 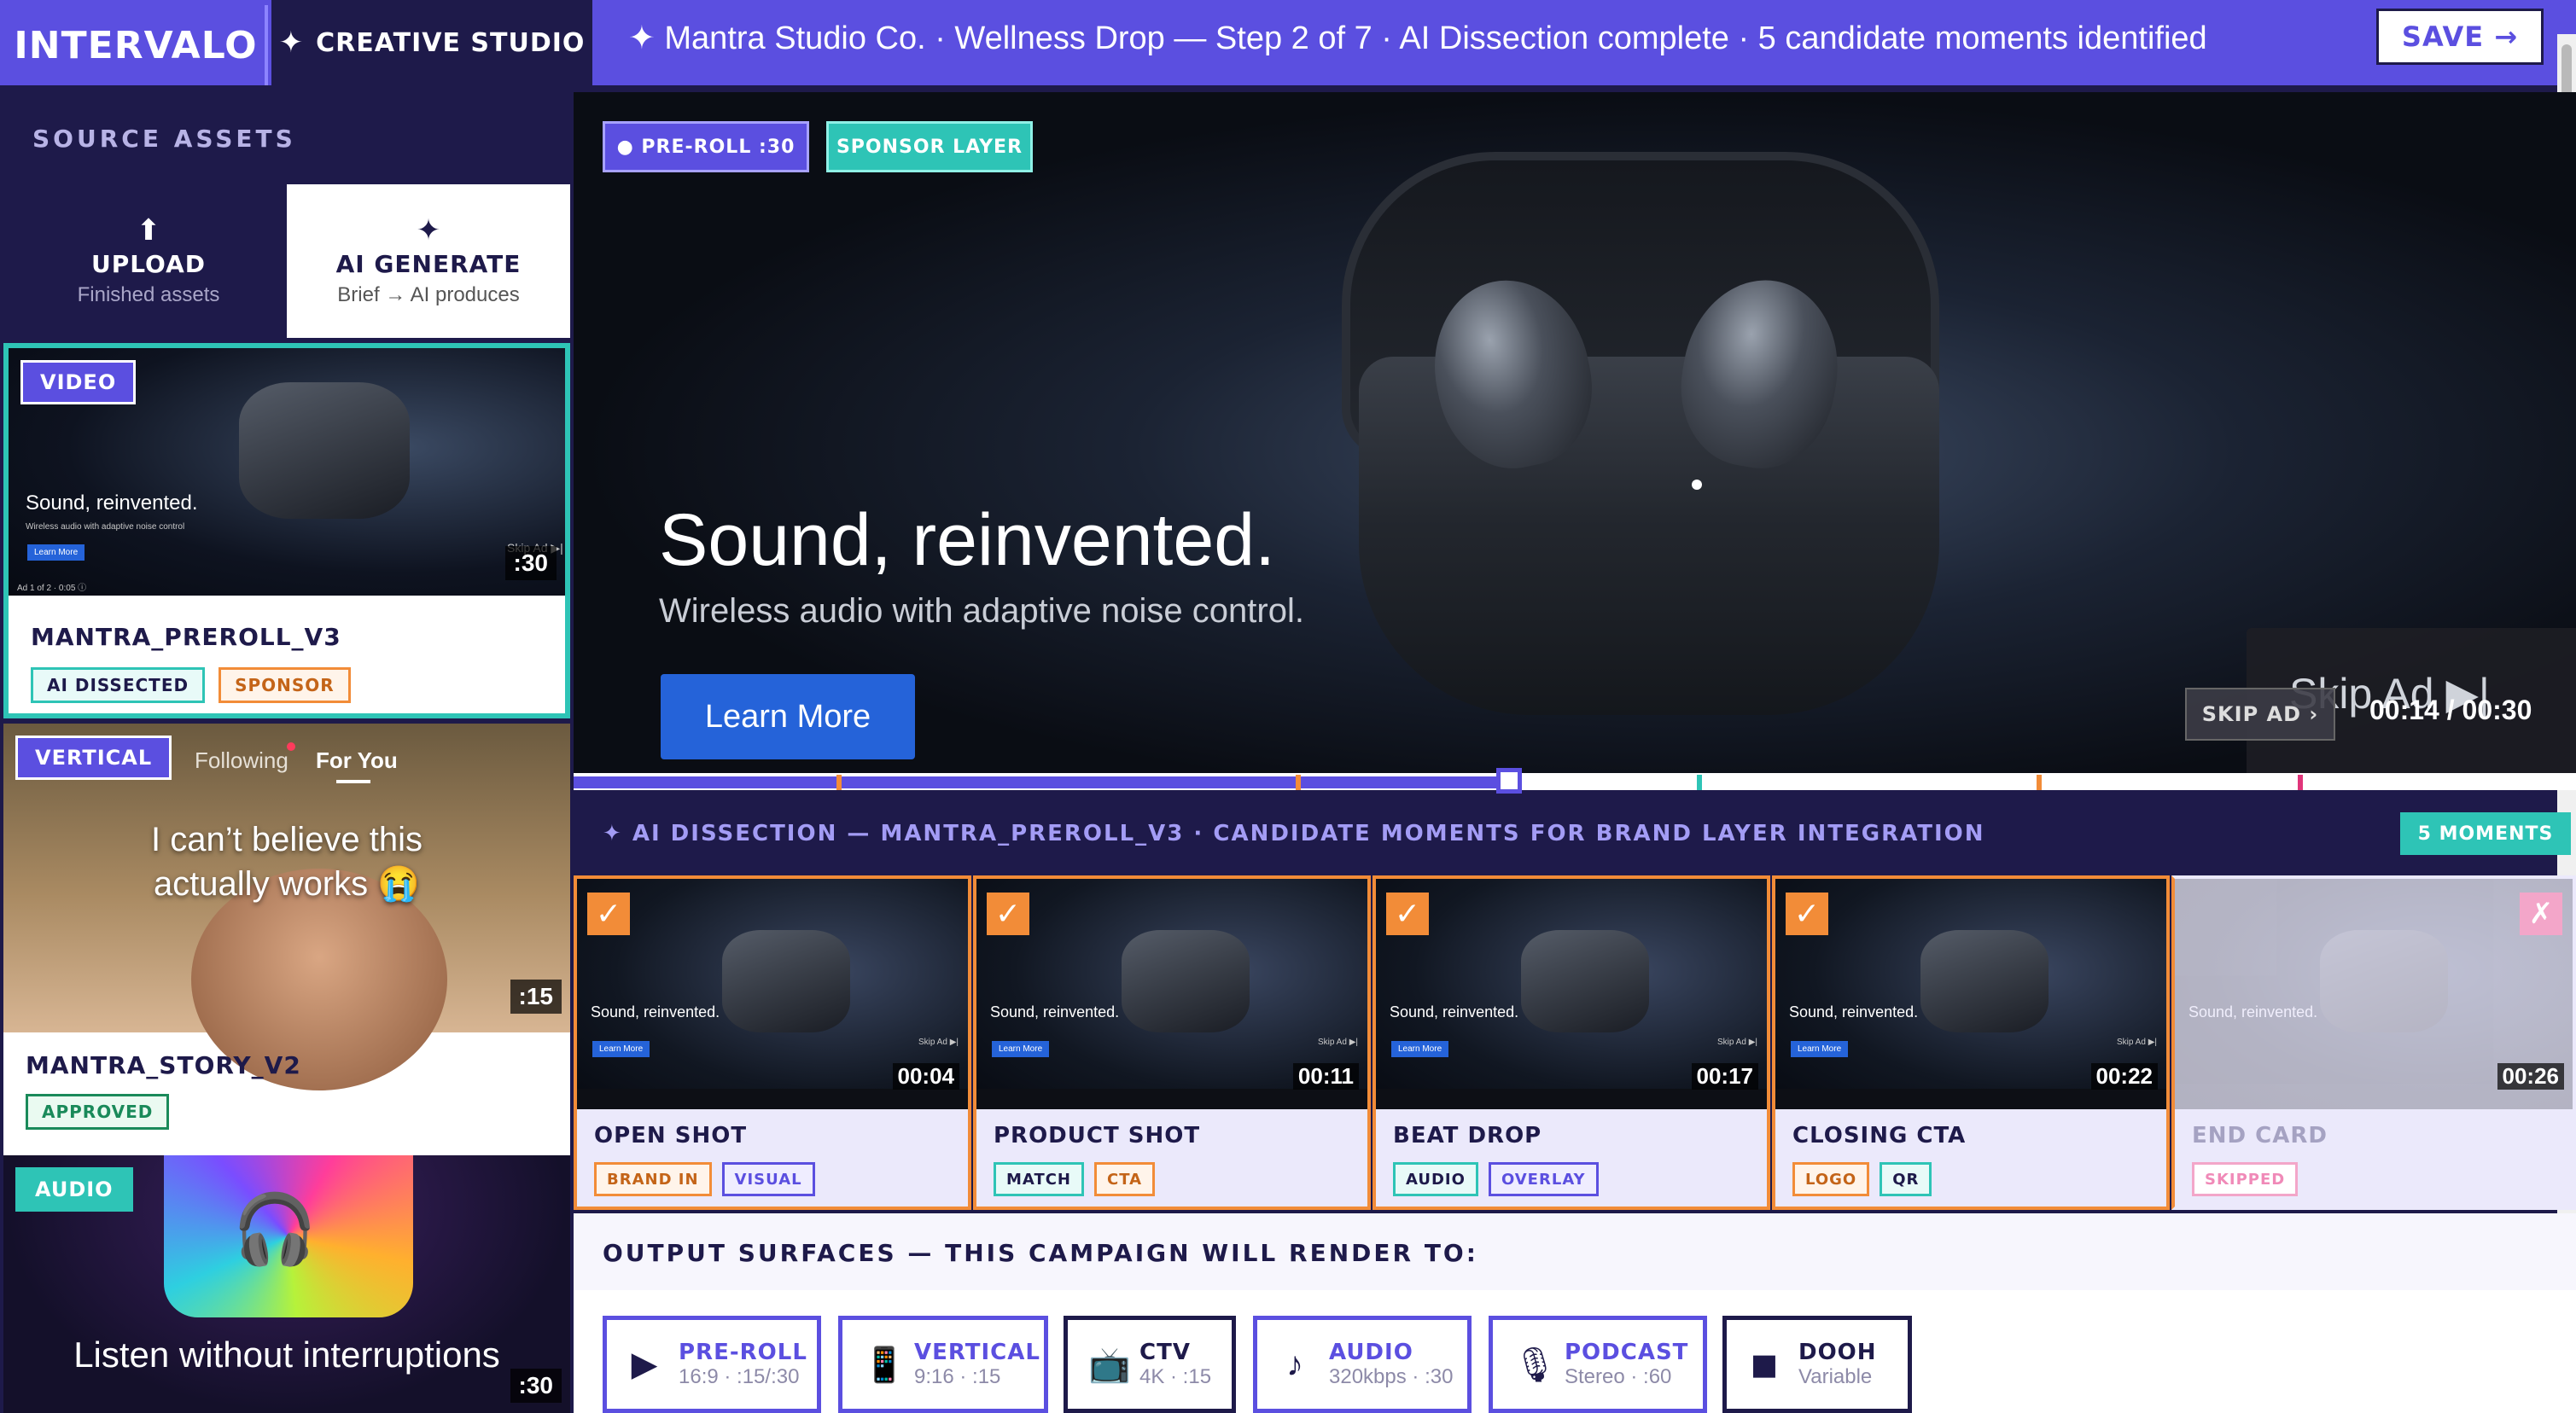 What do you see at coordinates (929, 146) in the screenshot?
I see `sponsor-layer-pill: SPONSOR LAYER` at bounding box center [929, 146].